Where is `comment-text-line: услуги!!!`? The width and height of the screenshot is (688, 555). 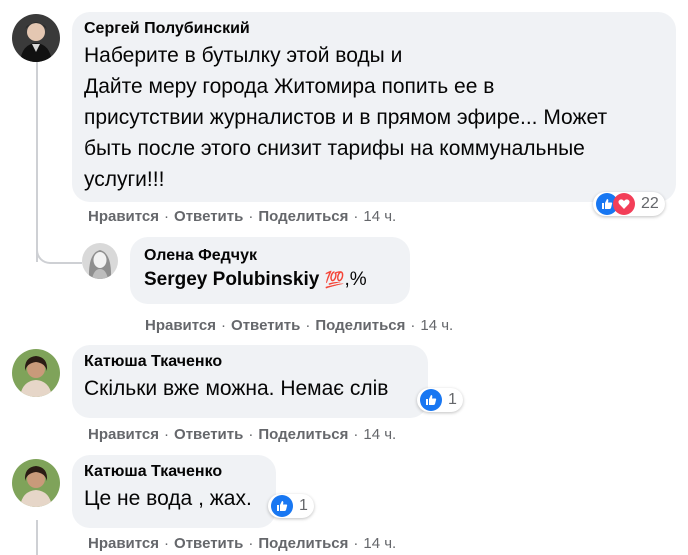
comment-text-line: услуги!!! is located at coordinates (124, 179).